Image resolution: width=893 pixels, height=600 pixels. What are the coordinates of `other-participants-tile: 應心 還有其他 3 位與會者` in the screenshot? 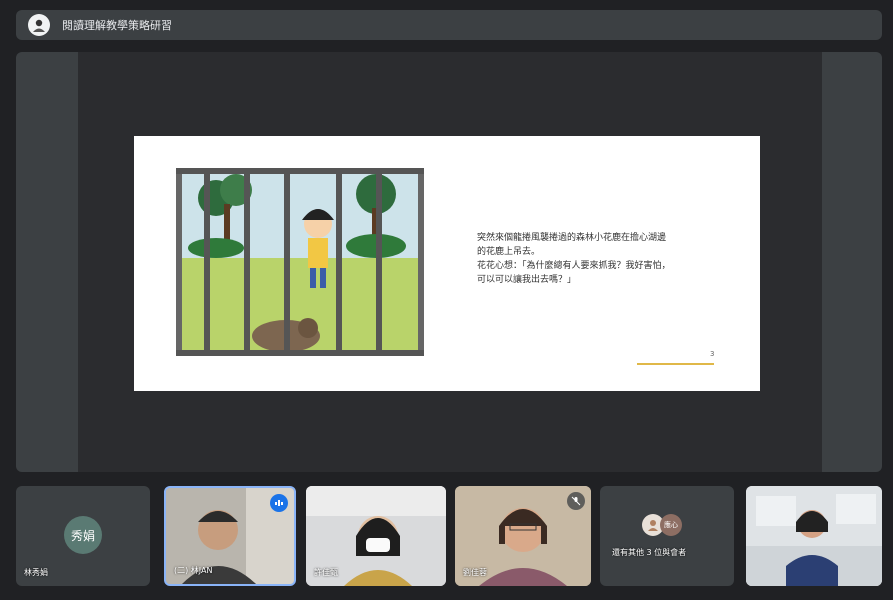 It's located at (667, 536).